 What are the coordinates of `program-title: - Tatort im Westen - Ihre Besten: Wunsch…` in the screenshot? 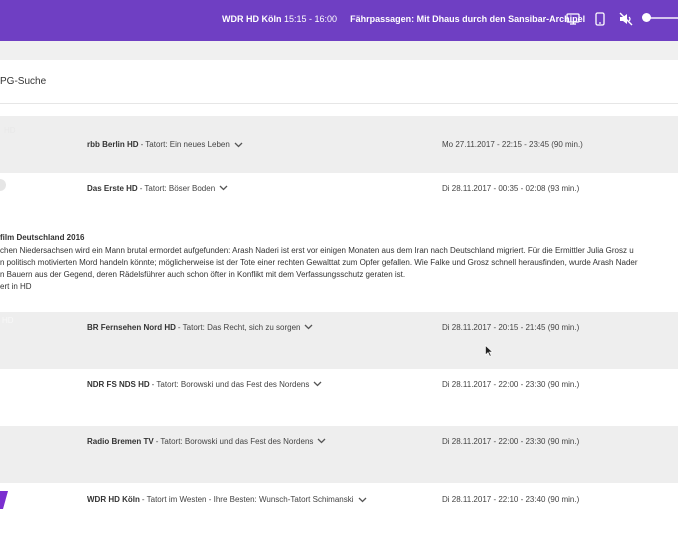 It's located at (247, 499).